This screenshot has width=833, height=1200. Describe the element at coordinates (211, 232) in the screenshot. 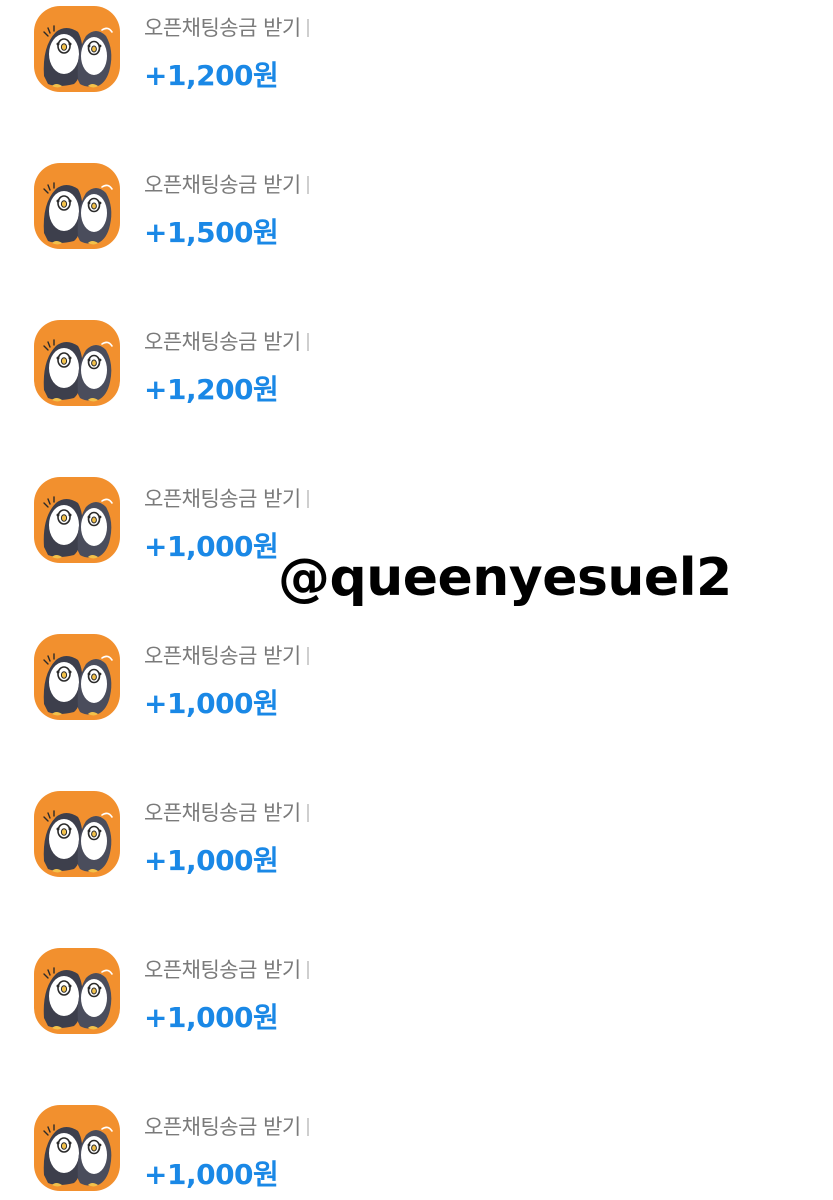

I see `transaction-amount: +1,500원` at that location.